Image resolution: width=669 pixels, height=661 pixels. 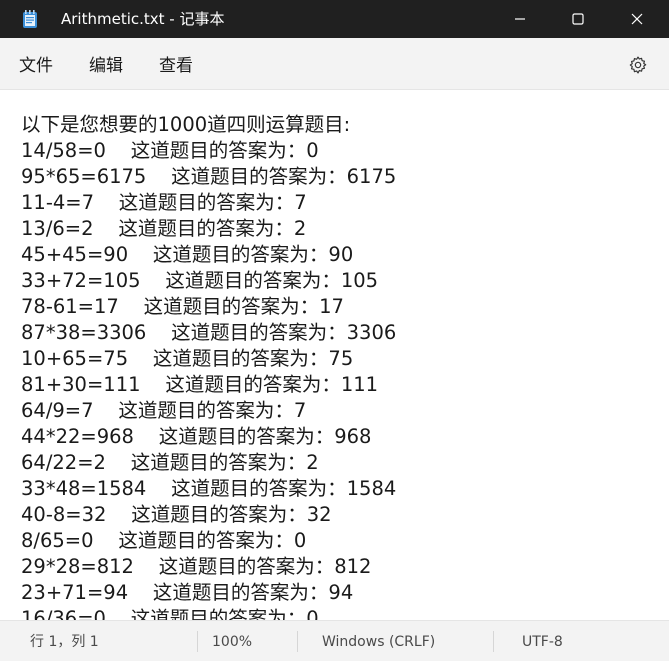 I want to click on gear-icon, so click(x=638, y=65).